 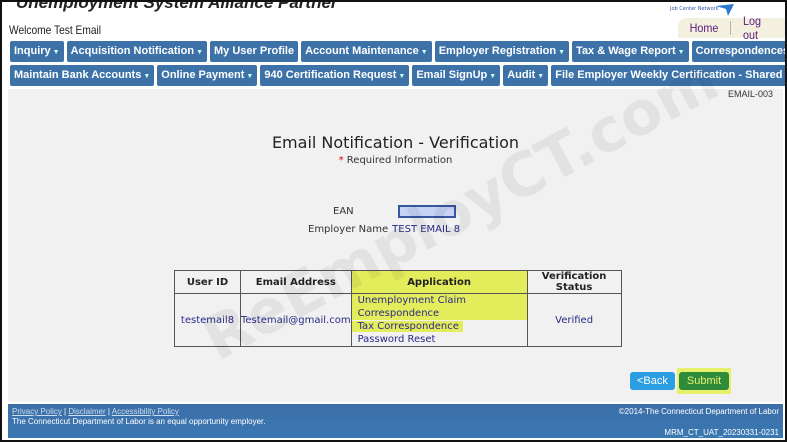 I want to click on nav-item: Email SignUp ▼, so click(x=456, y=75).